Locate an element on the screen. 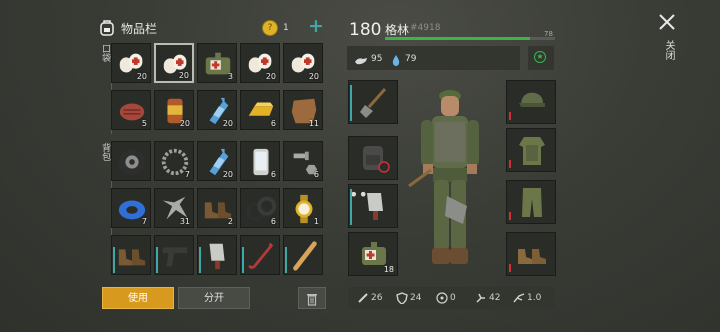 This screenshot has width=720, height=332. inventory-slot: 1 is located at coordinates (303, 208).